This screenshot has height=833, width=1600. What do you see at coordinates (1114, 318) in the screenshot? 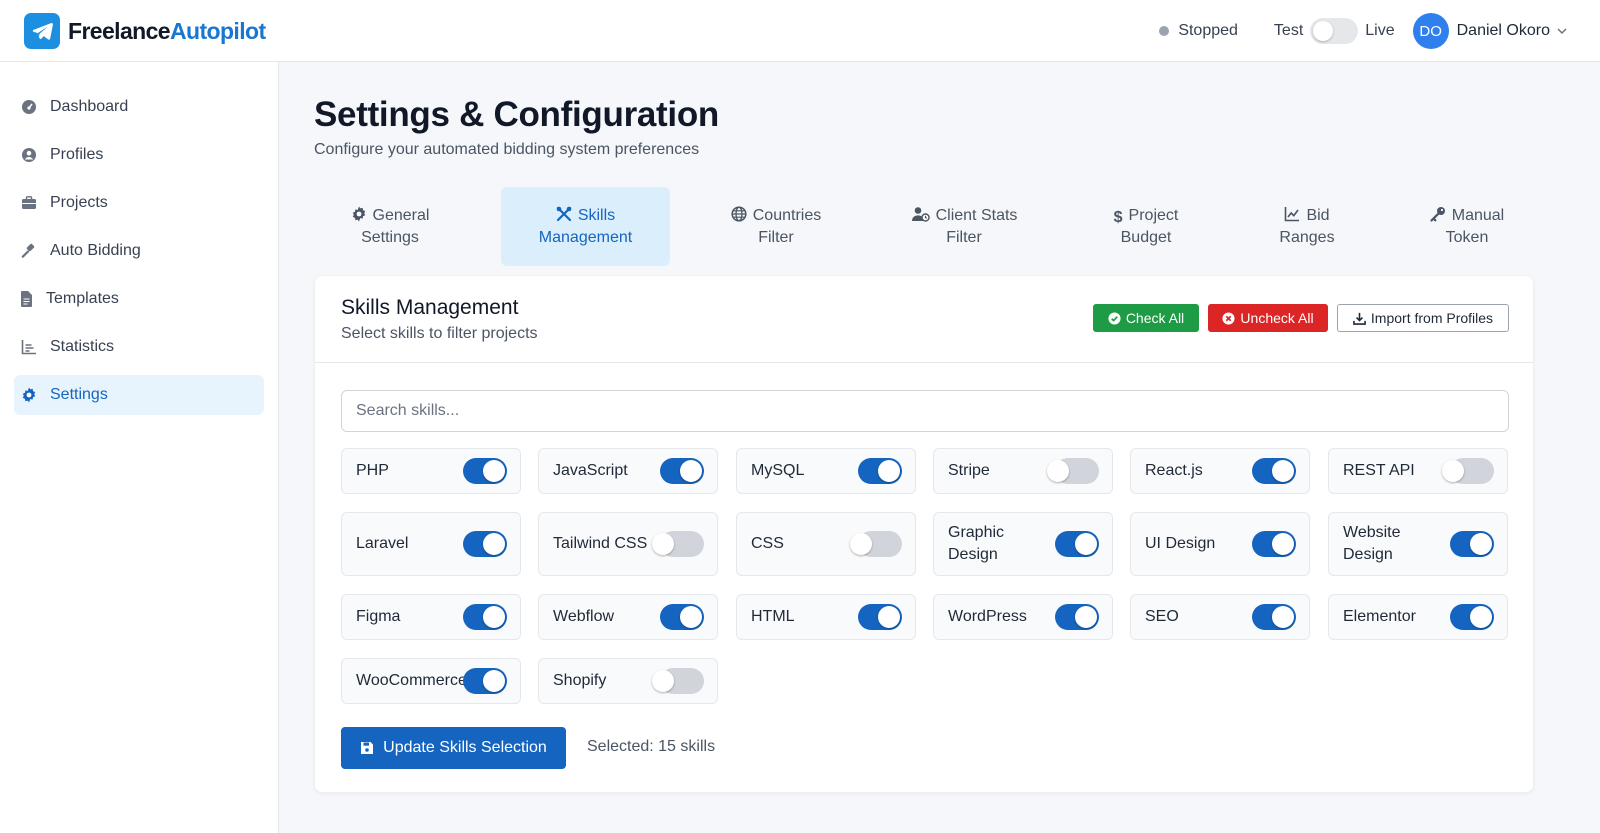
I see `check-circle-icon` at bounding box center [1114, 318].